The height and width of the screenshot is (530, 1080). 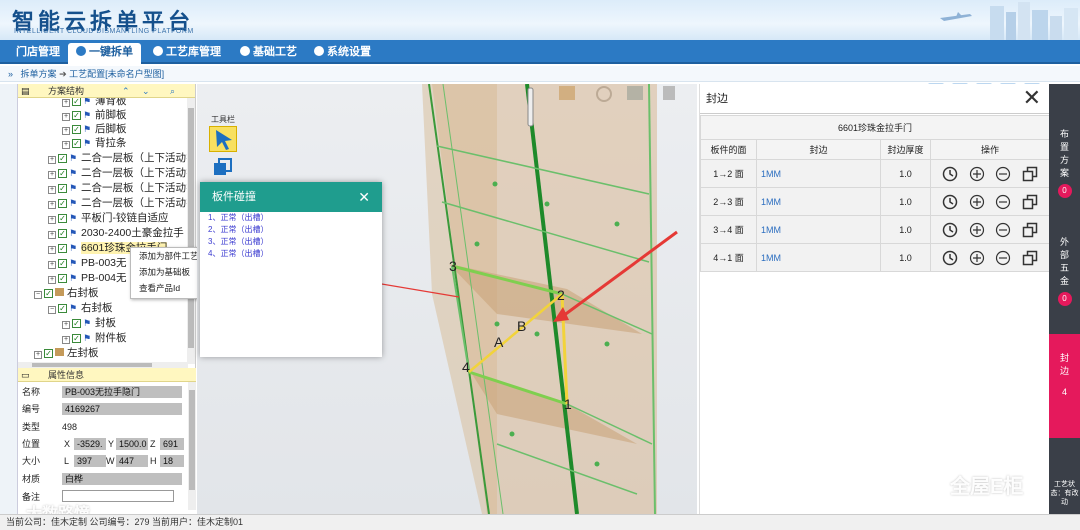 I want to click on property-panel-header: ▭ 属性信息, so click(x=107, y=375).